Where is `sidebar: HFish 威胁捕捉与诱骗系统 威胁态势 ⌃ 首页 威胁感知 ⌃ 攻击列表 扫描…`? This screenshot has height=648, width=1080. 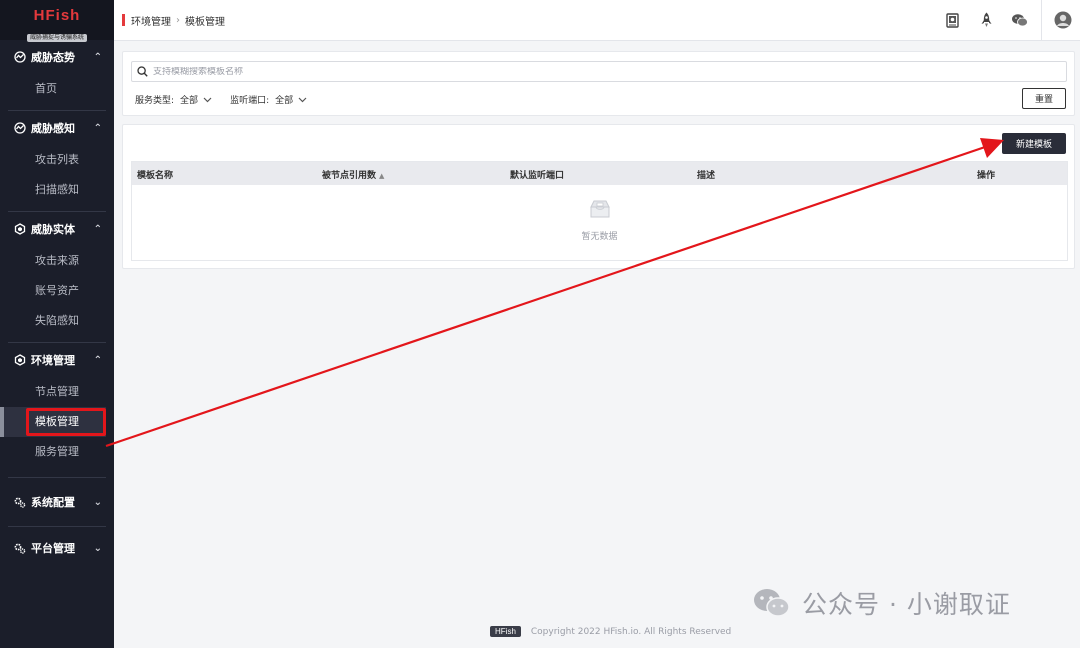
sidebar: HFish 威胁捕捉与诱骗系统 威胁态势 ⌃ 首页 威胁感知 ⌃ 攻击列表 扫描… is located at coordinates (57, 324).